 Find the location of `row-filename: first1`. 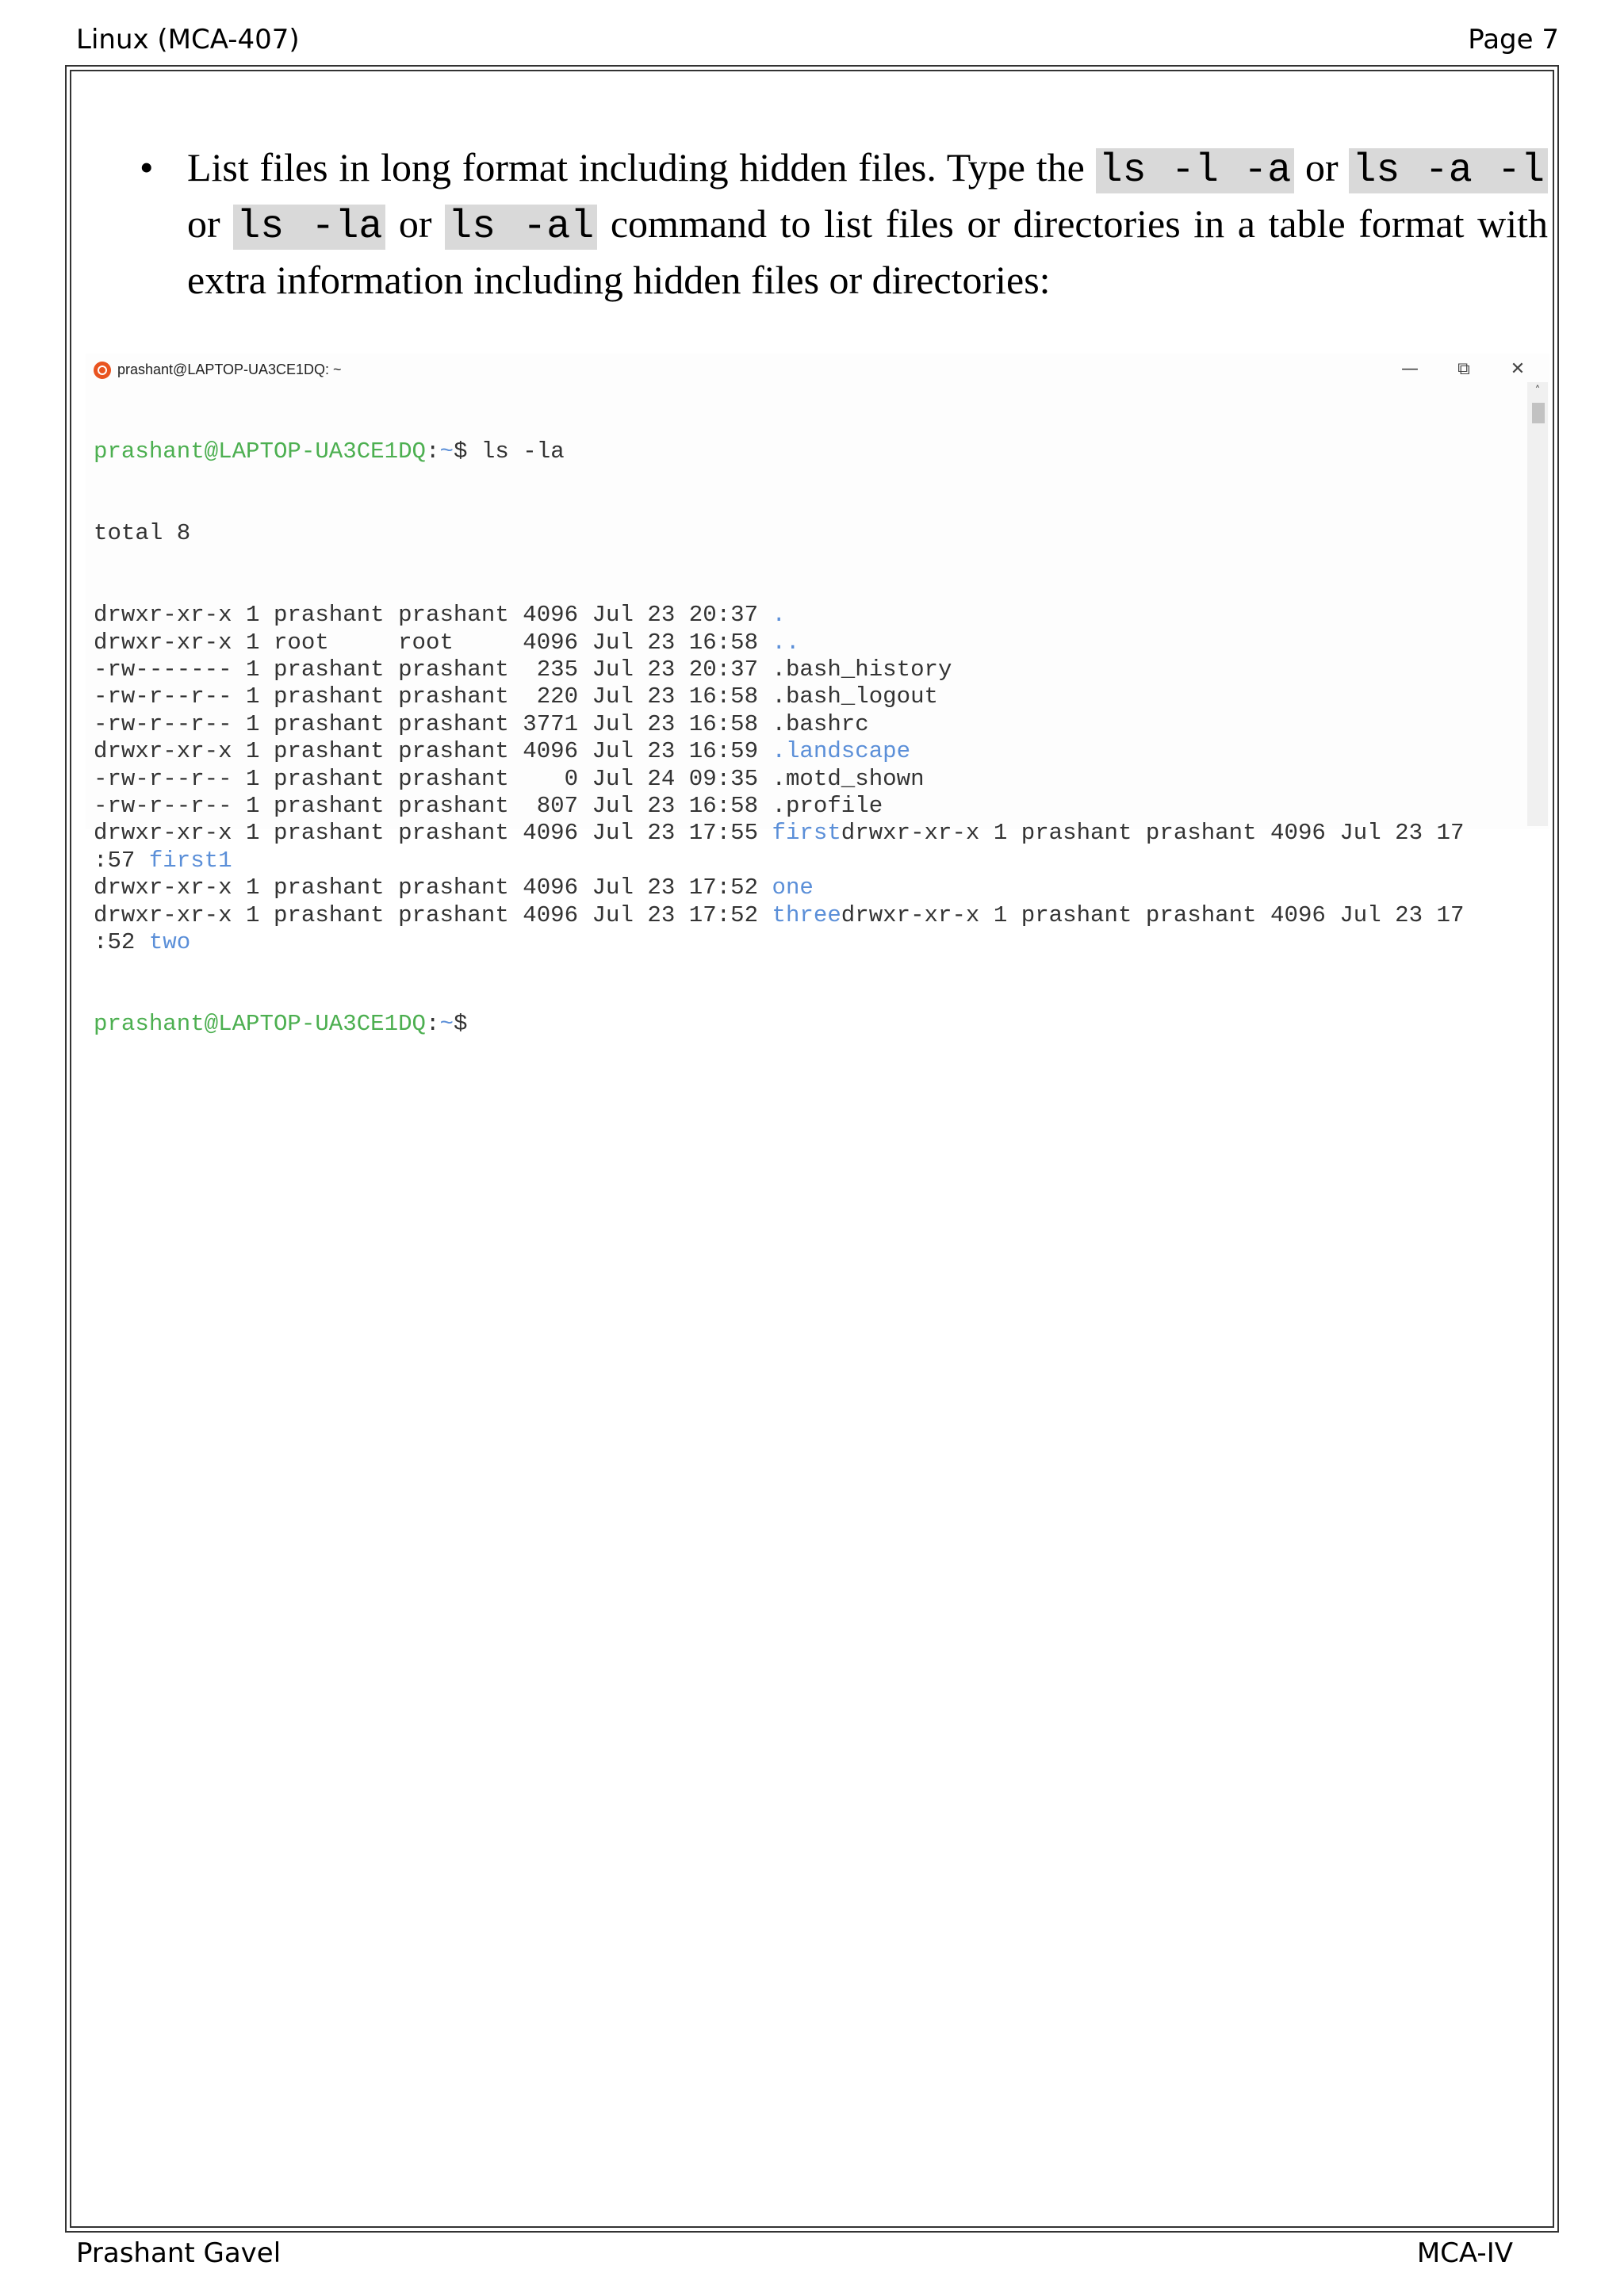

row-filename: first1 is located at coordinates (190, 860).